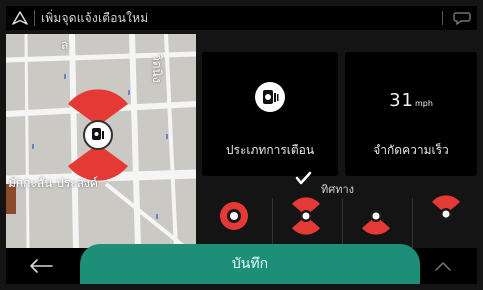 The height and width of the screenshot is (290, 483). What do you see at coordinates (270, 114) in the screenshot?
I see `alert-type-button: ประเภทการเตือน` at bounding box center [270, 114].